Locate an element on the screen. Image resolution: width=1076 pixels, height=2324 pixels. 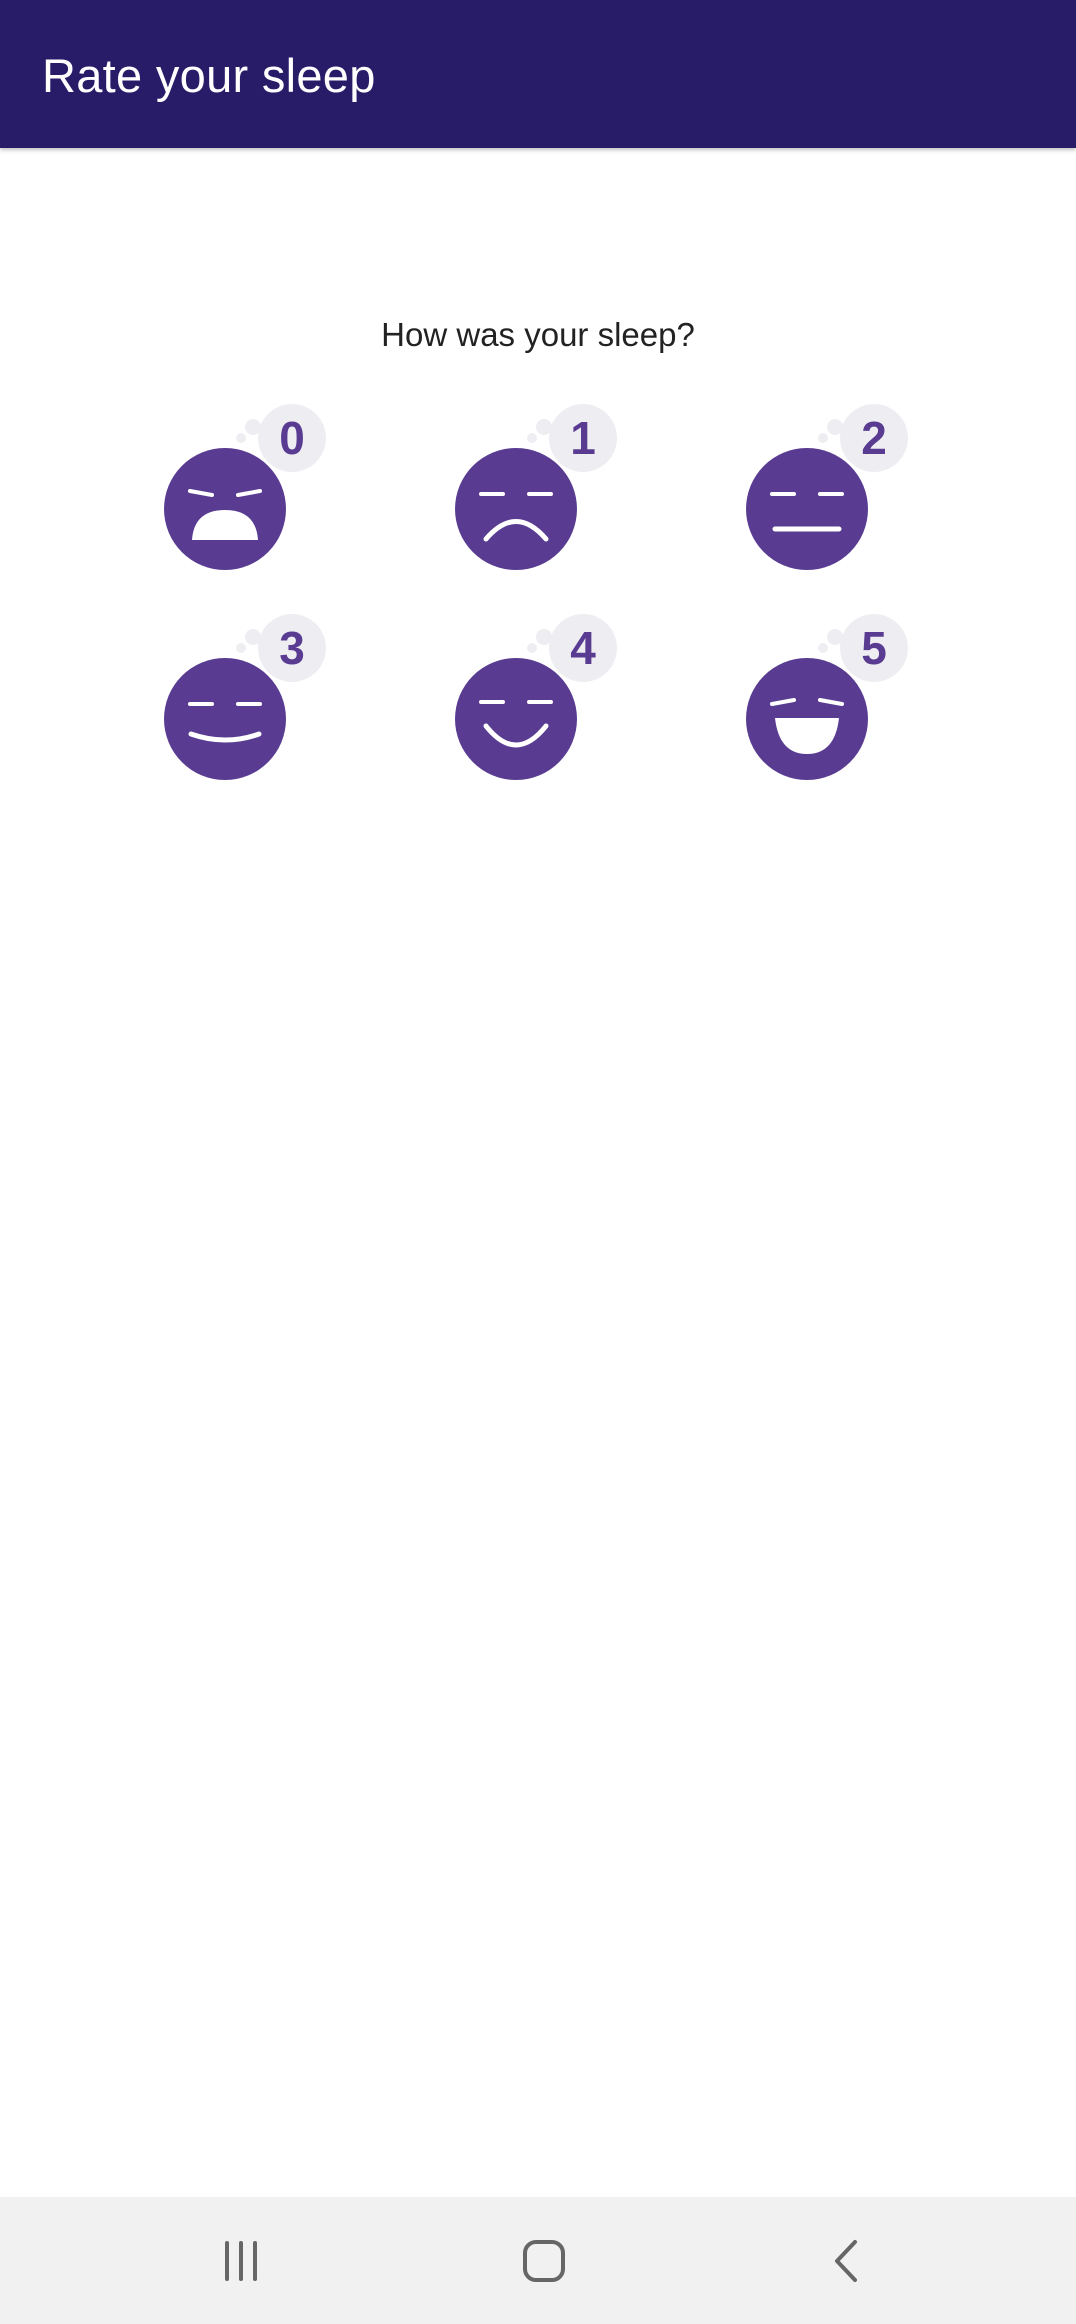
rating-option-3: 3 is located at coordinates (248, 714).